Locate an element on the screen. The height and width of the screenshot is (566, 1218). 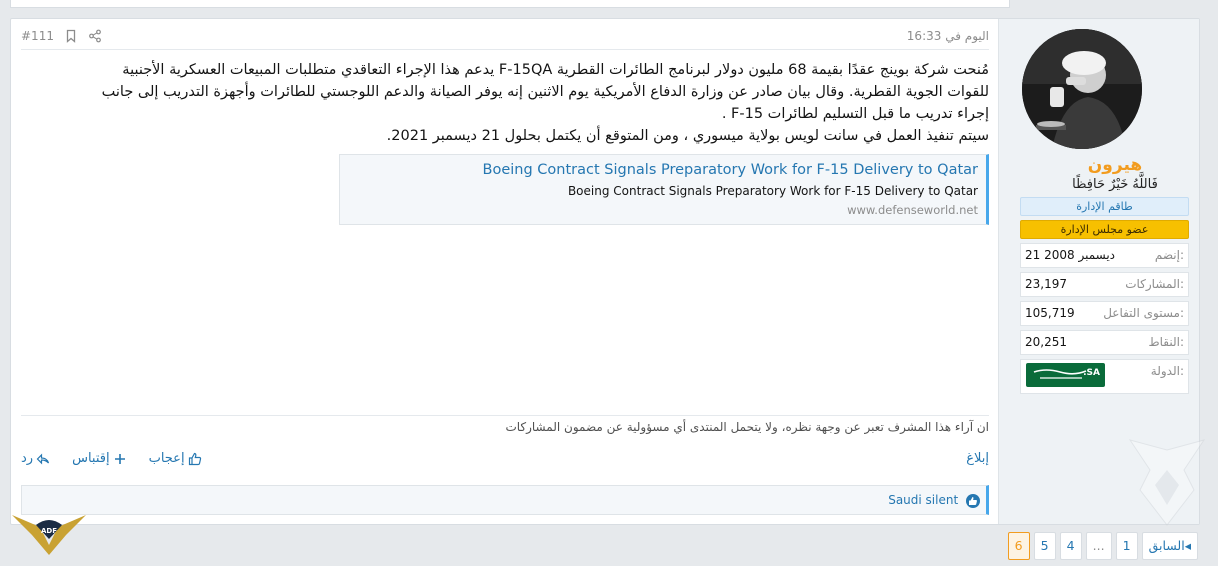
stat-posts: المشاركات: 23,197 is located at coordinates (1104, 284).